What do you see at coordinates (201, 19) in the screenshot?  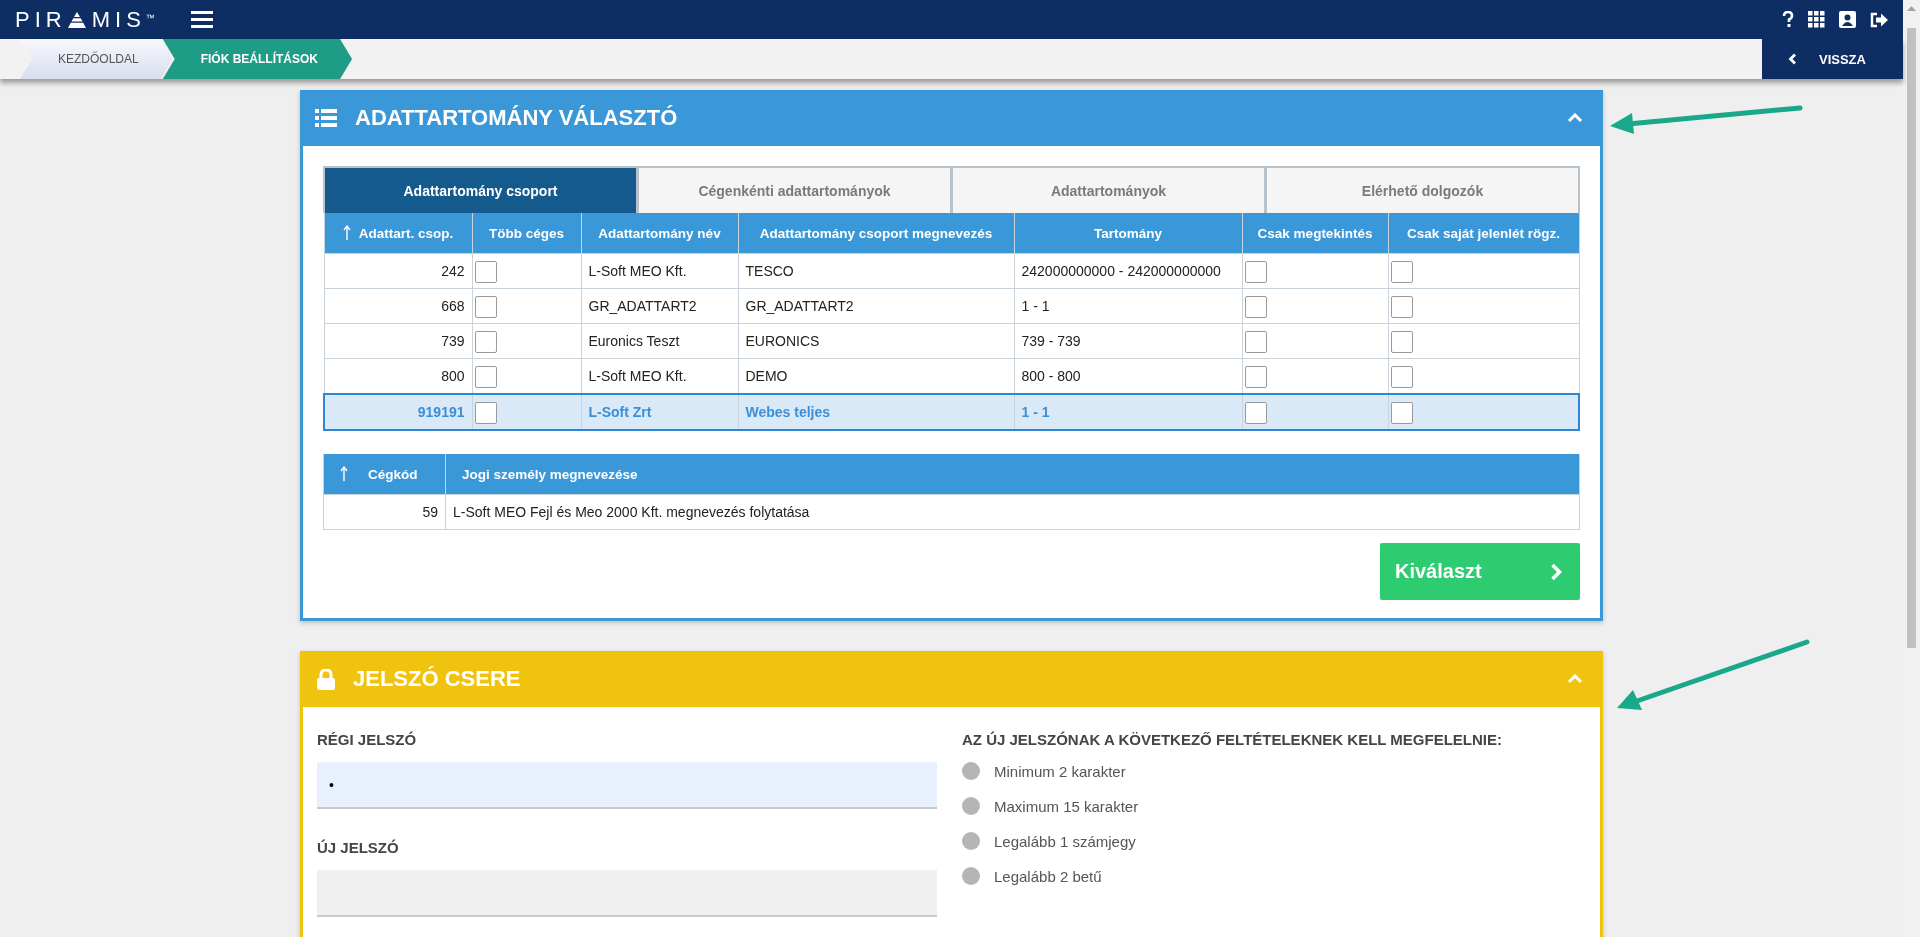 I see `menu-icon` at bounding box center [201, 19].